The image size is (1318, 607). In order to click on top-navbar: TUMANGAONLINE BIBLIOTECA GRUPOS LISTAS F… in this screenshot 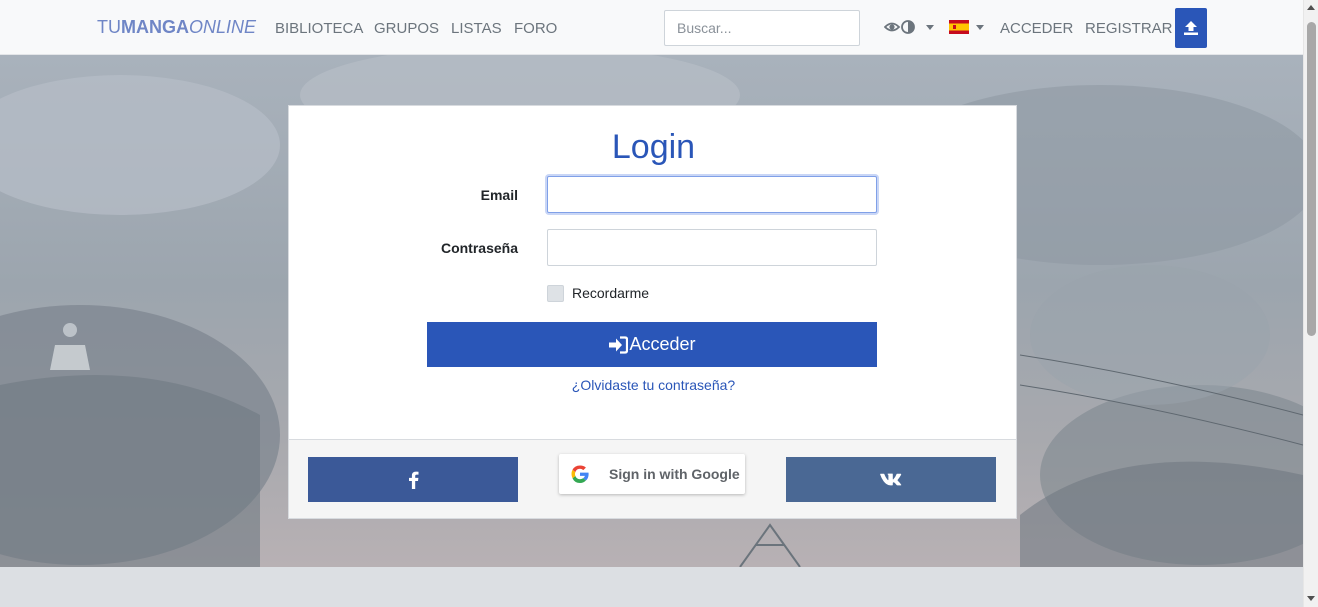, I will do `click(651, 27)`.